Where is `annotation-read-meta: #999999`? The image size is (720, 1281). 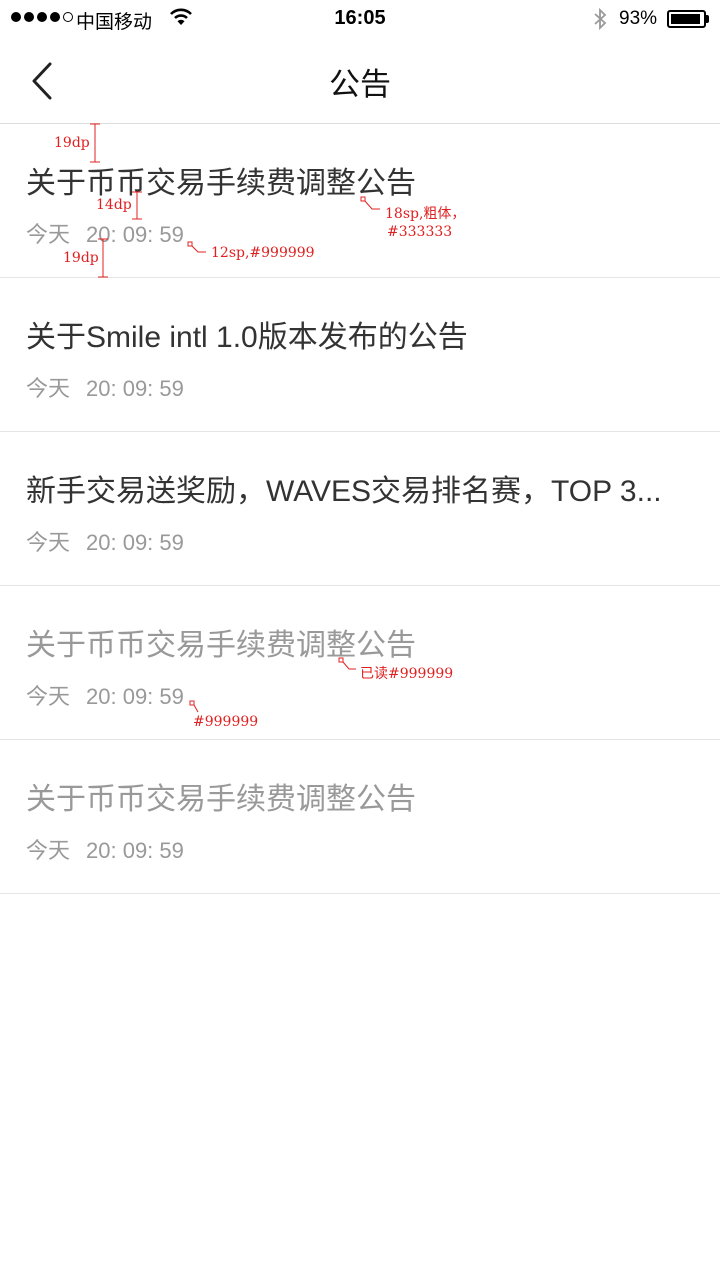 annotation-read-meta: #999999 is located at coordinates (226, 722).